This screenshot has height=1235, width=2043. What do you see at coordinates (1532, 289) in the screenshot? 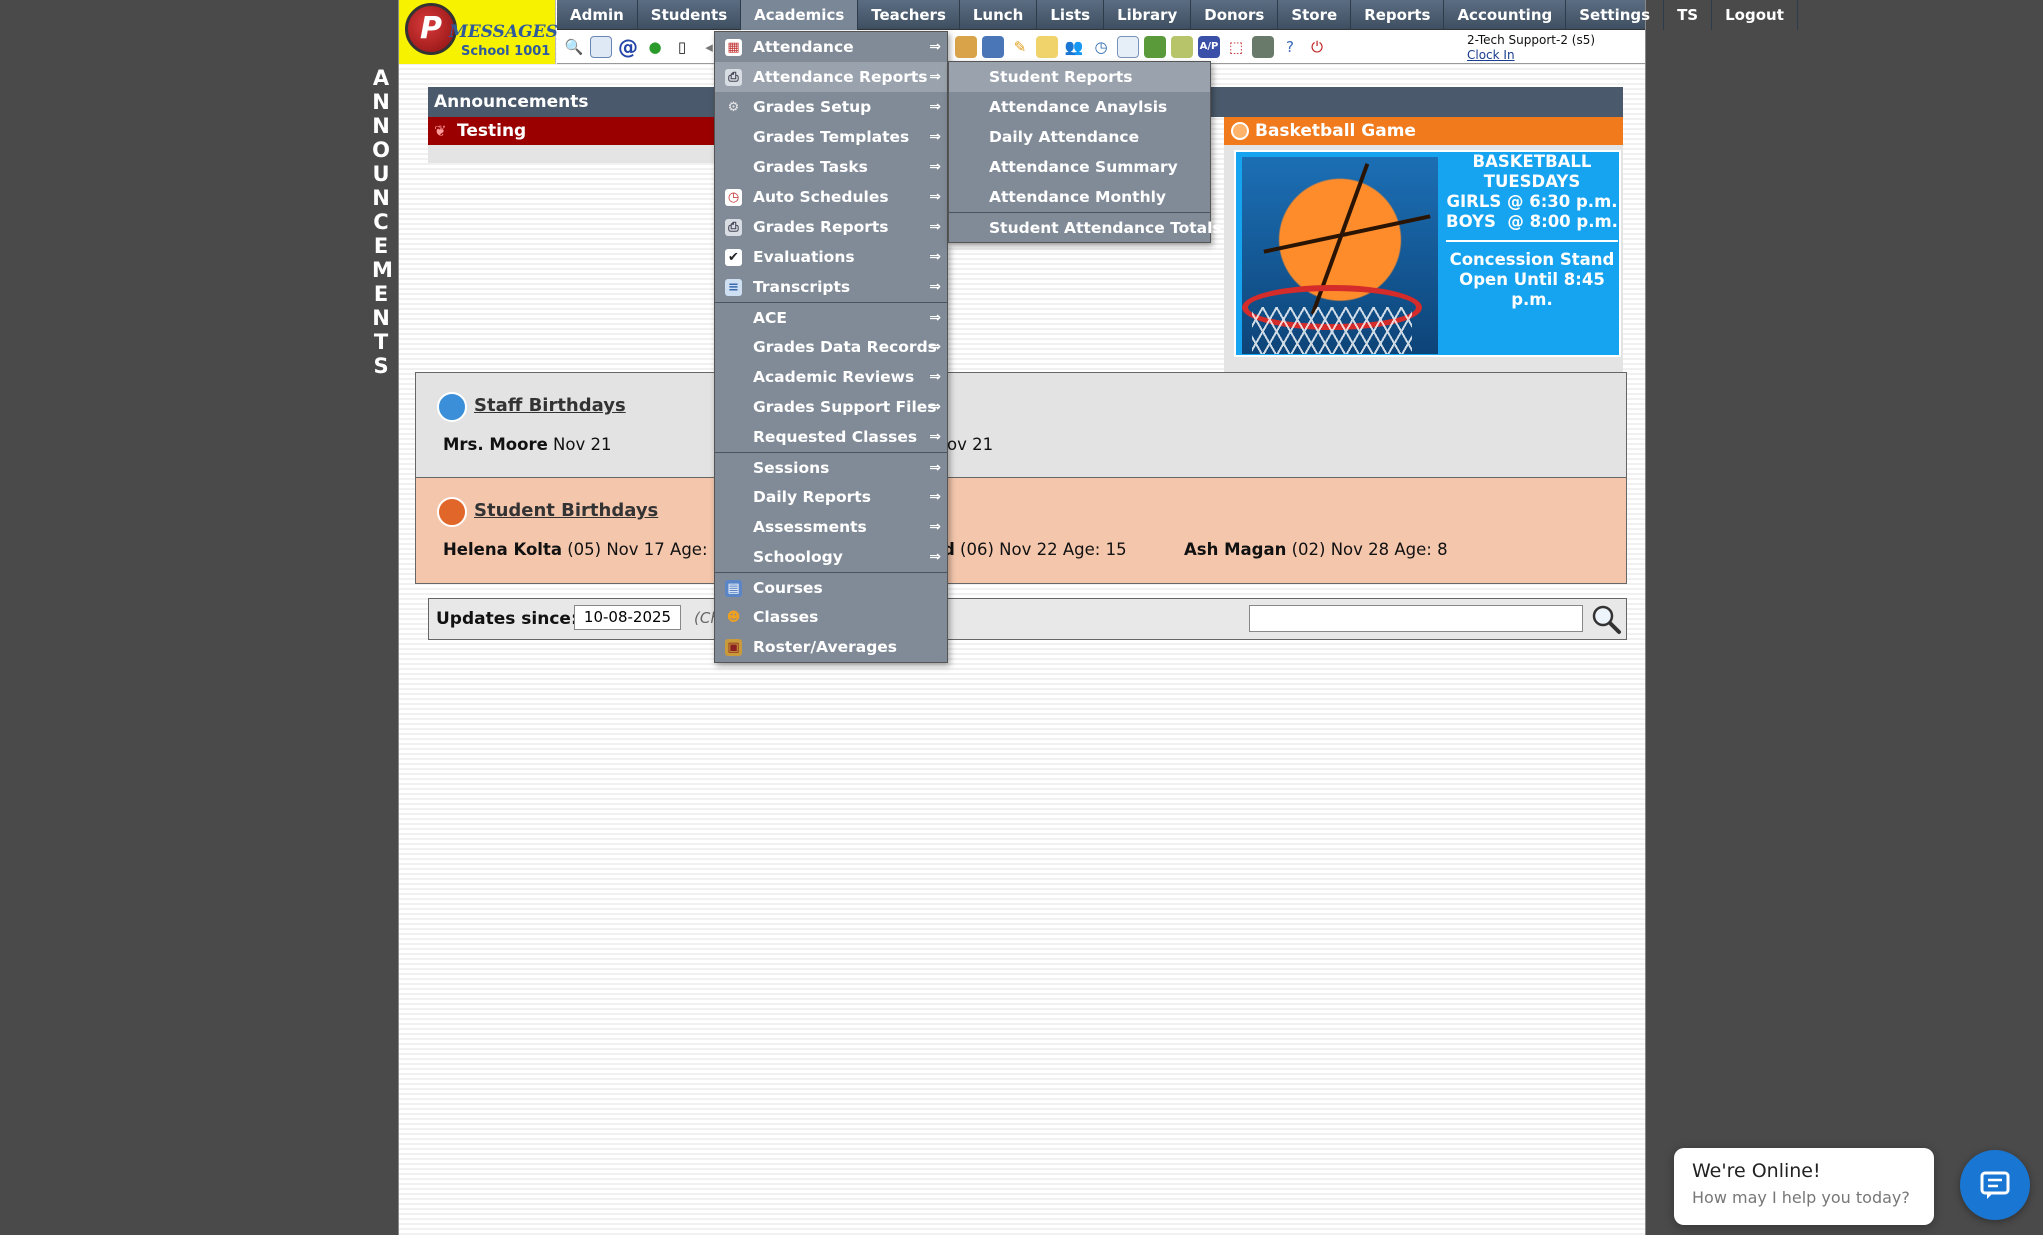
I see `flyer-line: Open Until 8:45 p.m.` at bounding box center [1532, 289].